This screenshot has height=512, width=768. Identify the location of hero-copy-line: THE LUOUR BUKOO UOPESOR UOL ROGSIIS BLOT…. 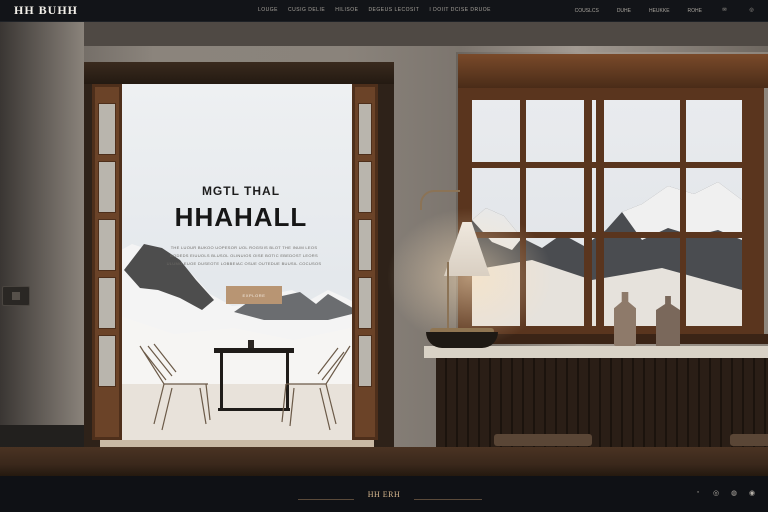
(244, 247).